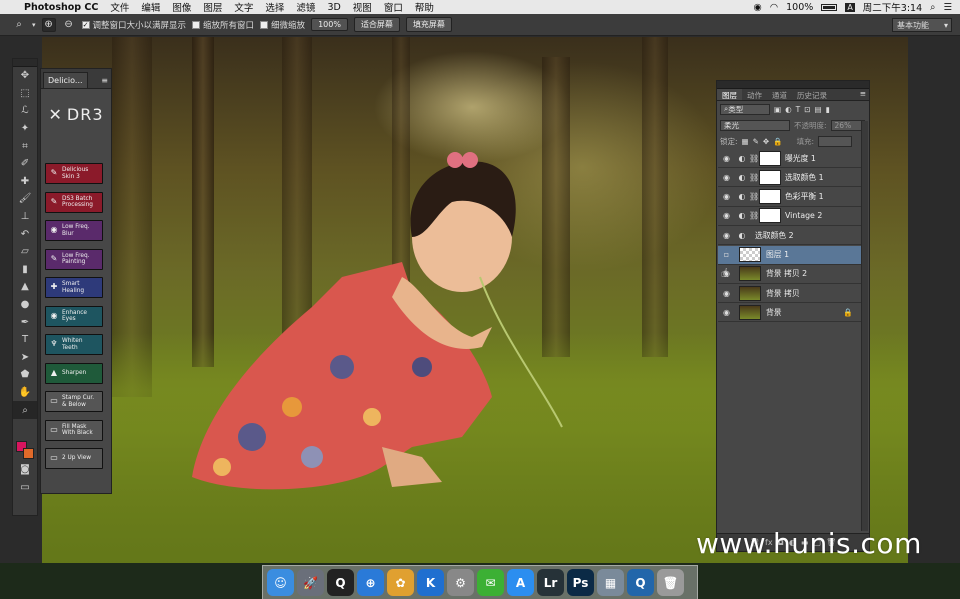 Image resolution: width=960 pixels, height=599 pixels. Describe the element at coordinates (777, 141) in the screenshot. I see `lock-all-icon: 🔒` at that location.